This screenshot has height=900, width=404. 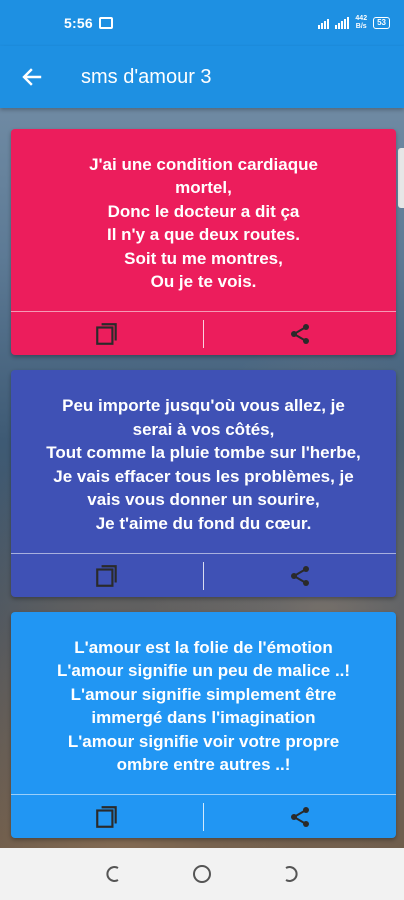 What do you see at coordinates (202, 23) in the screenshot?
I see `status-bar: 5:56 442 B/s 53` at bounding box center [202, 23].